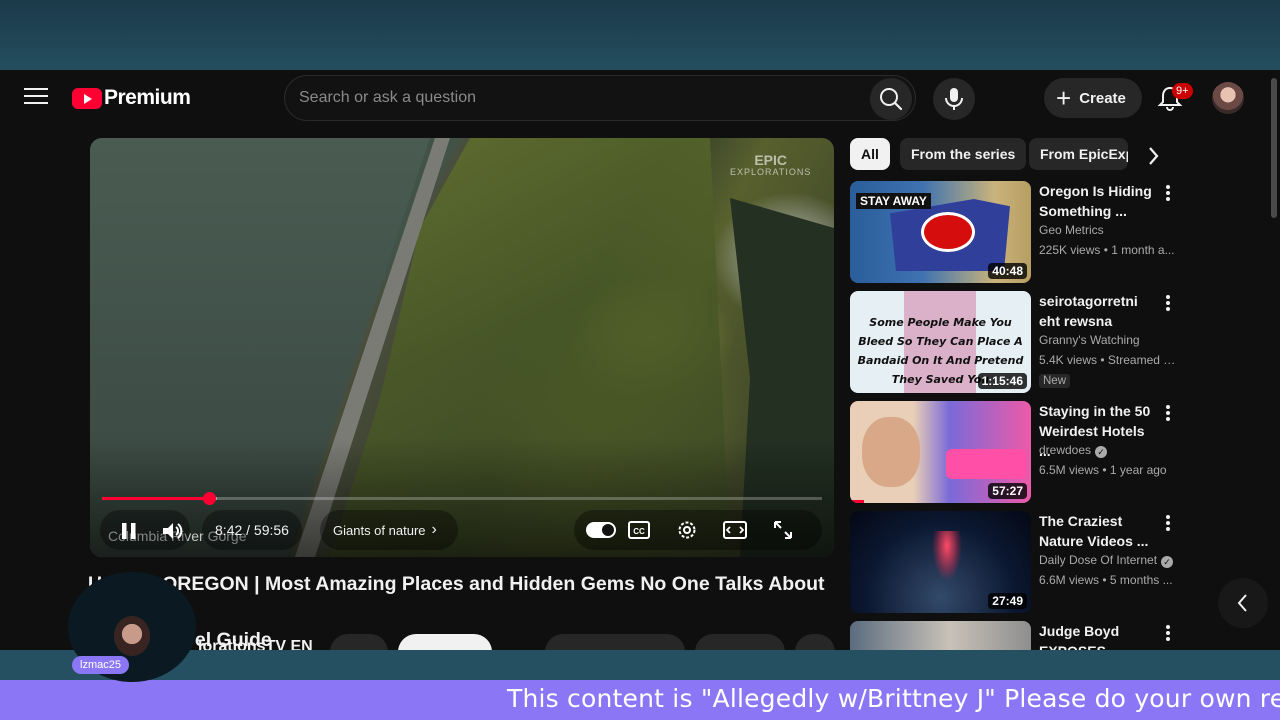 The width and height of the screenshot is (1280, 720). What do you see at coordinates (948, 232) in the screenshot?
I see `thumbnail-highlight` at bounding box center [948, 232].